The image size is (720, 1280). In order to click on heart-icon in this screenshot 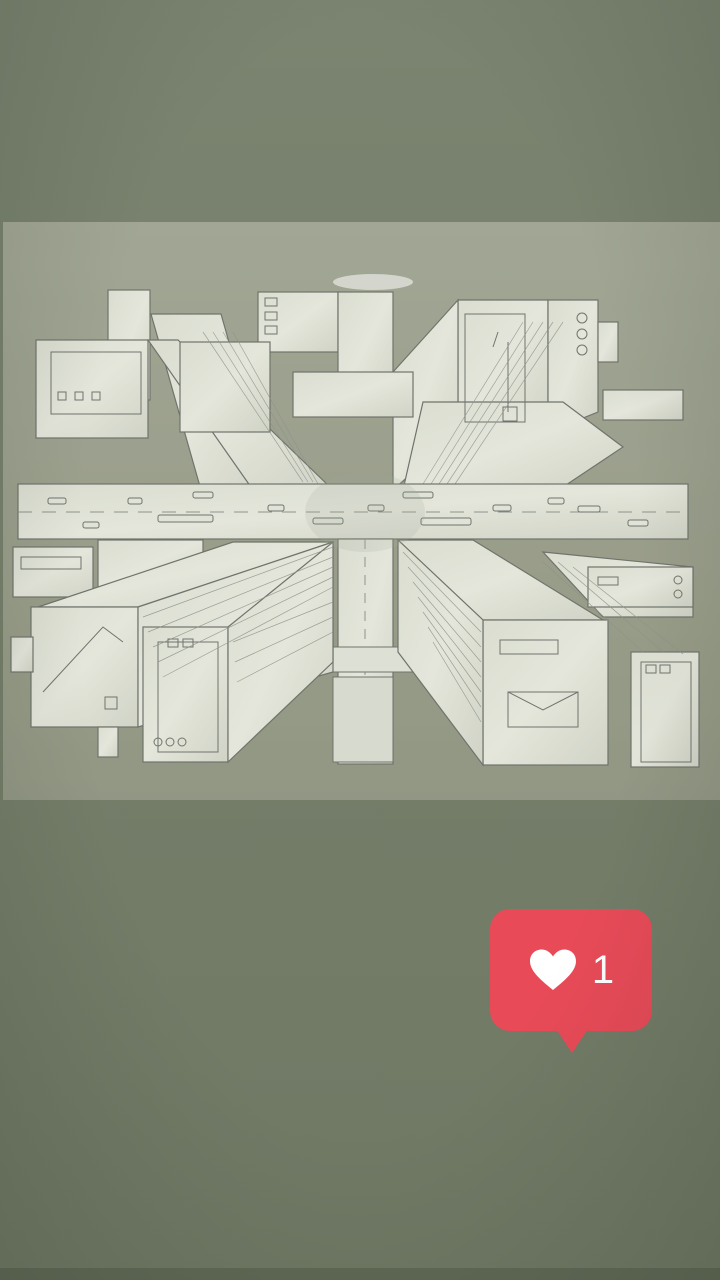, I will do `click(552, 969)`.